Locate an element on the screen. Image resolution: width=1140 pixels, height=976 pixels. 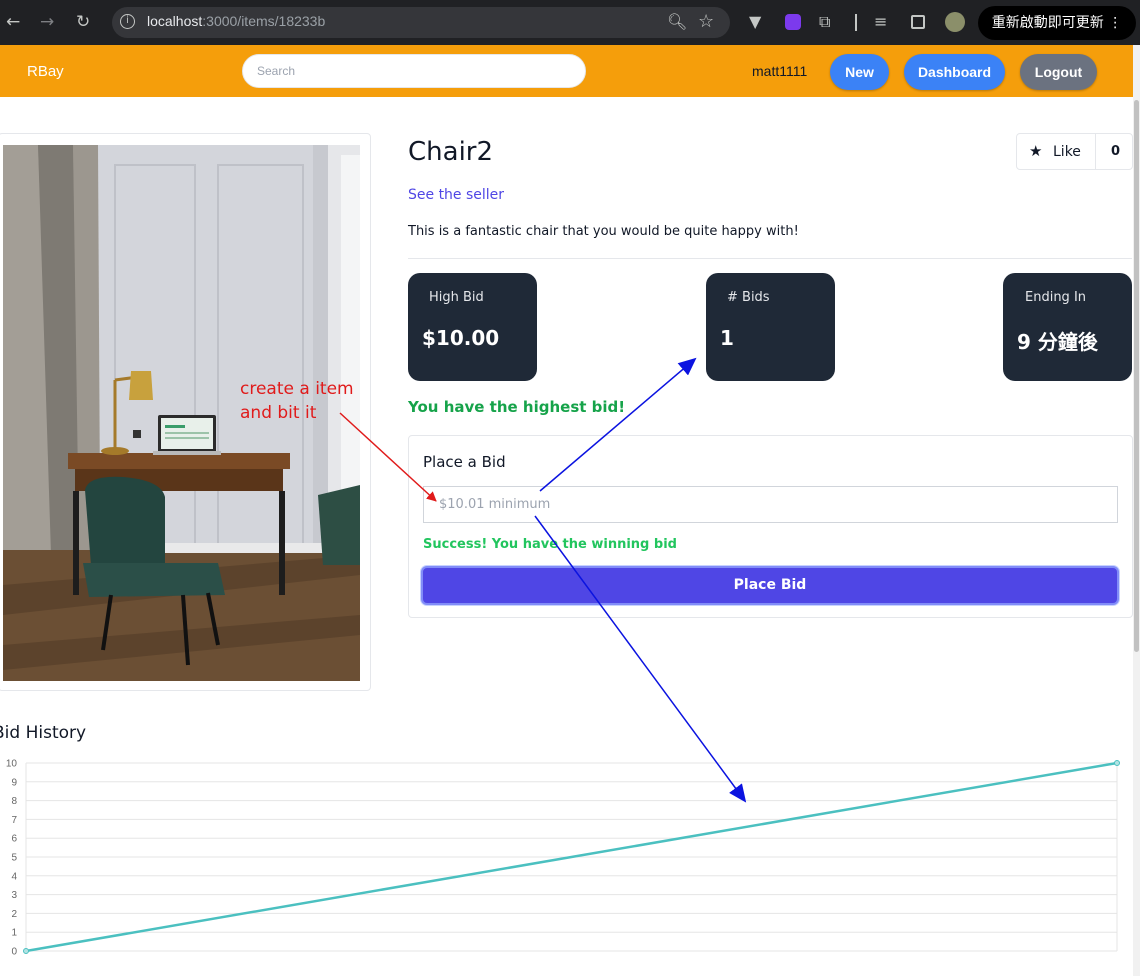
media-queue-icon: ≡ is located at coordinates (880, 21).